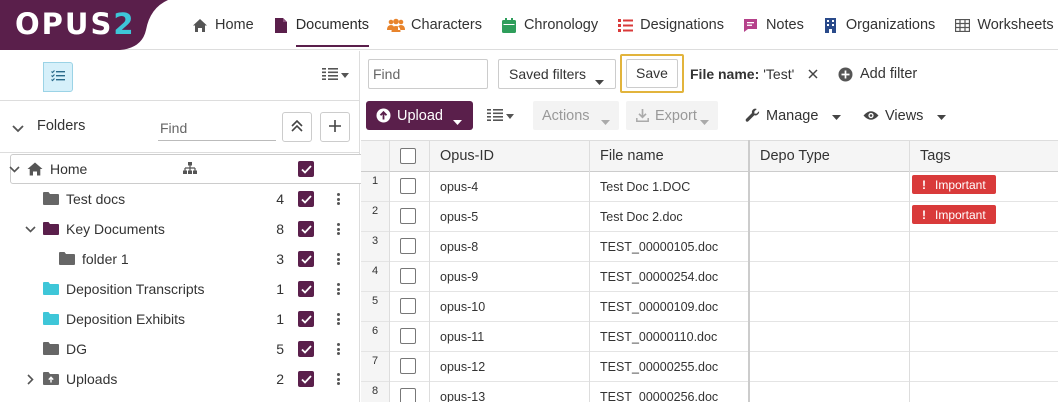 Image resolution: width=1058 pixels, height=402 pixels. Describe the element at coordinates (652, 73) in the screenshot. I see `save-filter-button: Save` at that location.